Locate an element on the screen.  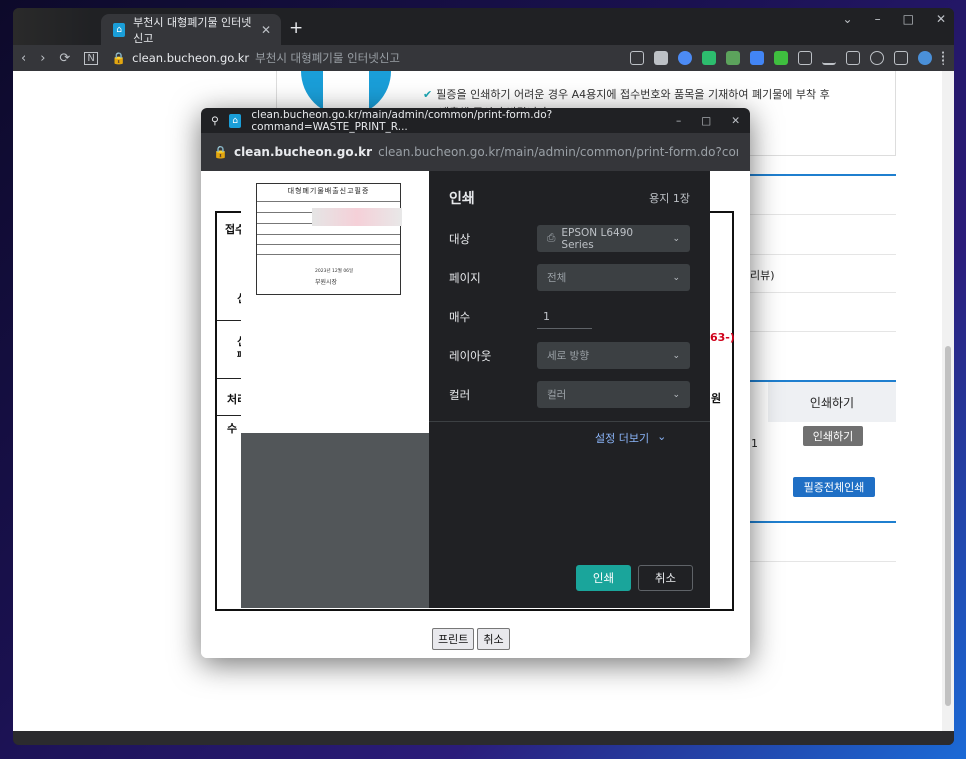
color-row: 컬러 컬러 ⌄ is located at coordinates (569, 394).